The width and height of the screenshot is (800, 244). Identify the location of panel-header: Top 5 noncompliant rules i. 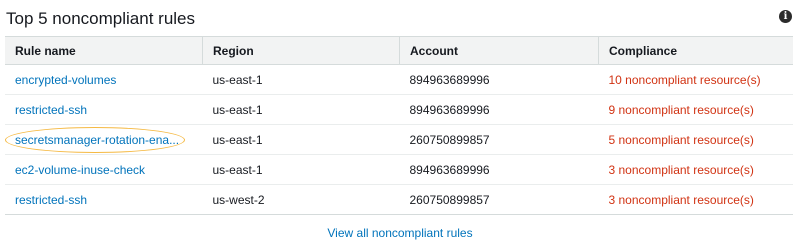
(403, 18).